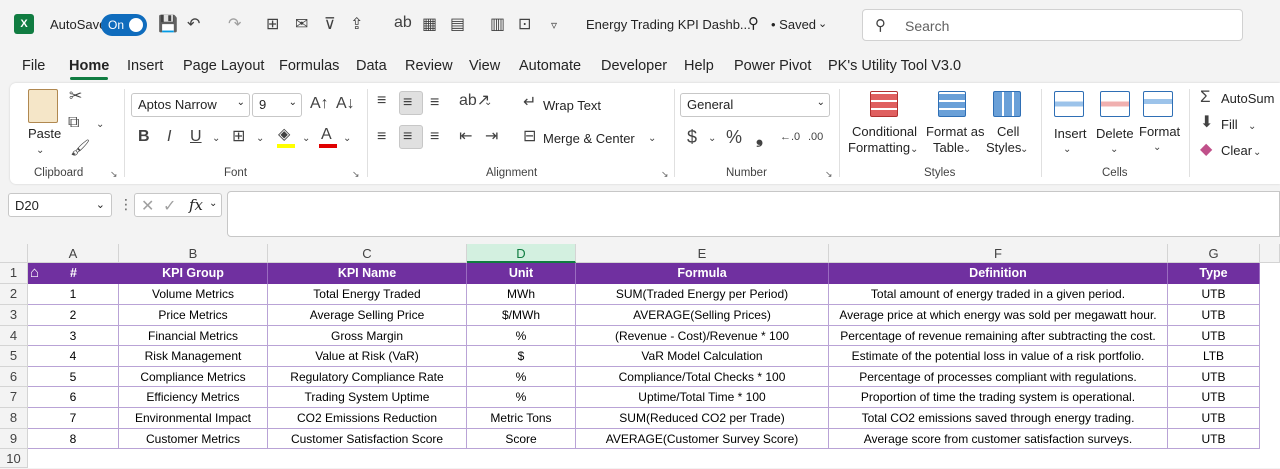 The height and width of the screenshot is (469, 1280). I want to click on cell-formula: AVERAGE(Customer Survey Score), so click(702, 439).